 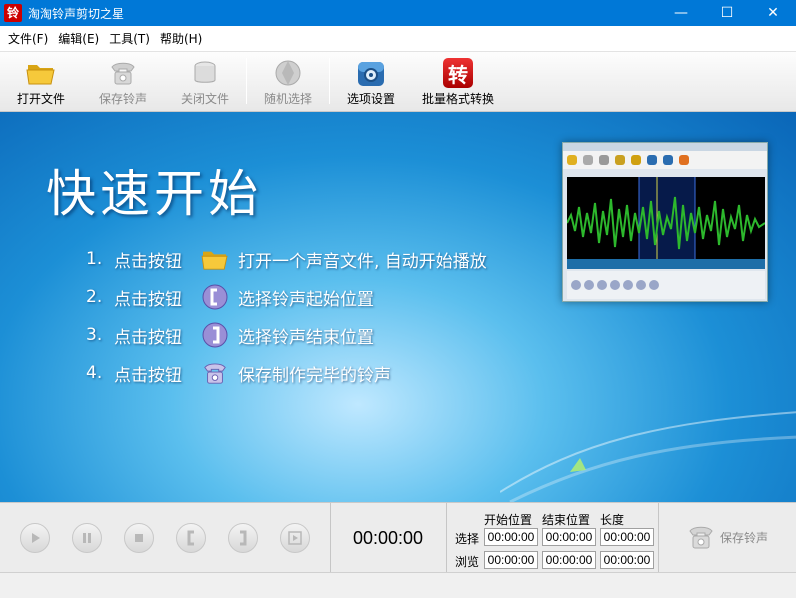 I want to click on open-file-button: 打开文件, so click(x=41, y=81).